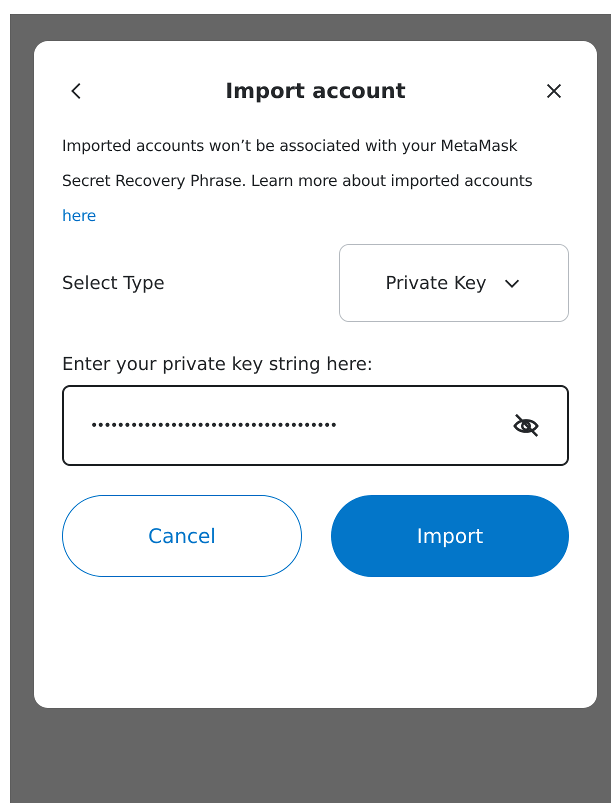 This screenshot has height=803, width=611. Describe the element at coordinates (454, 283) in the screenshot. I see `type-dropdown: Private Key` at that location.